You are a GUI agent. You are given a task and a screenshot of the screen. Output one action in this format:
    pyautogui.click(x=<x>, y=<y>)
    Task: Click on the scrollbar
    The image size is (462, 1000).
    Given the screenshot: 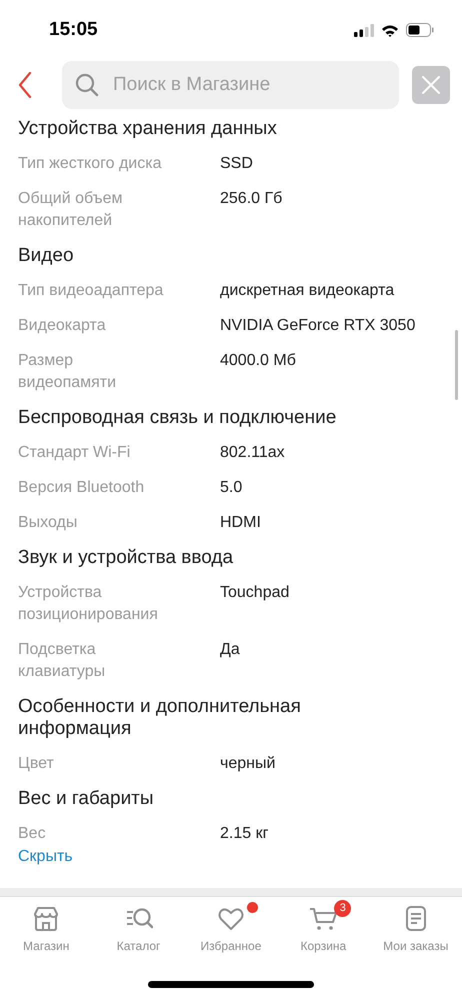 What is the action you would take?
    pyautogui.click(x=456, y=365)
    